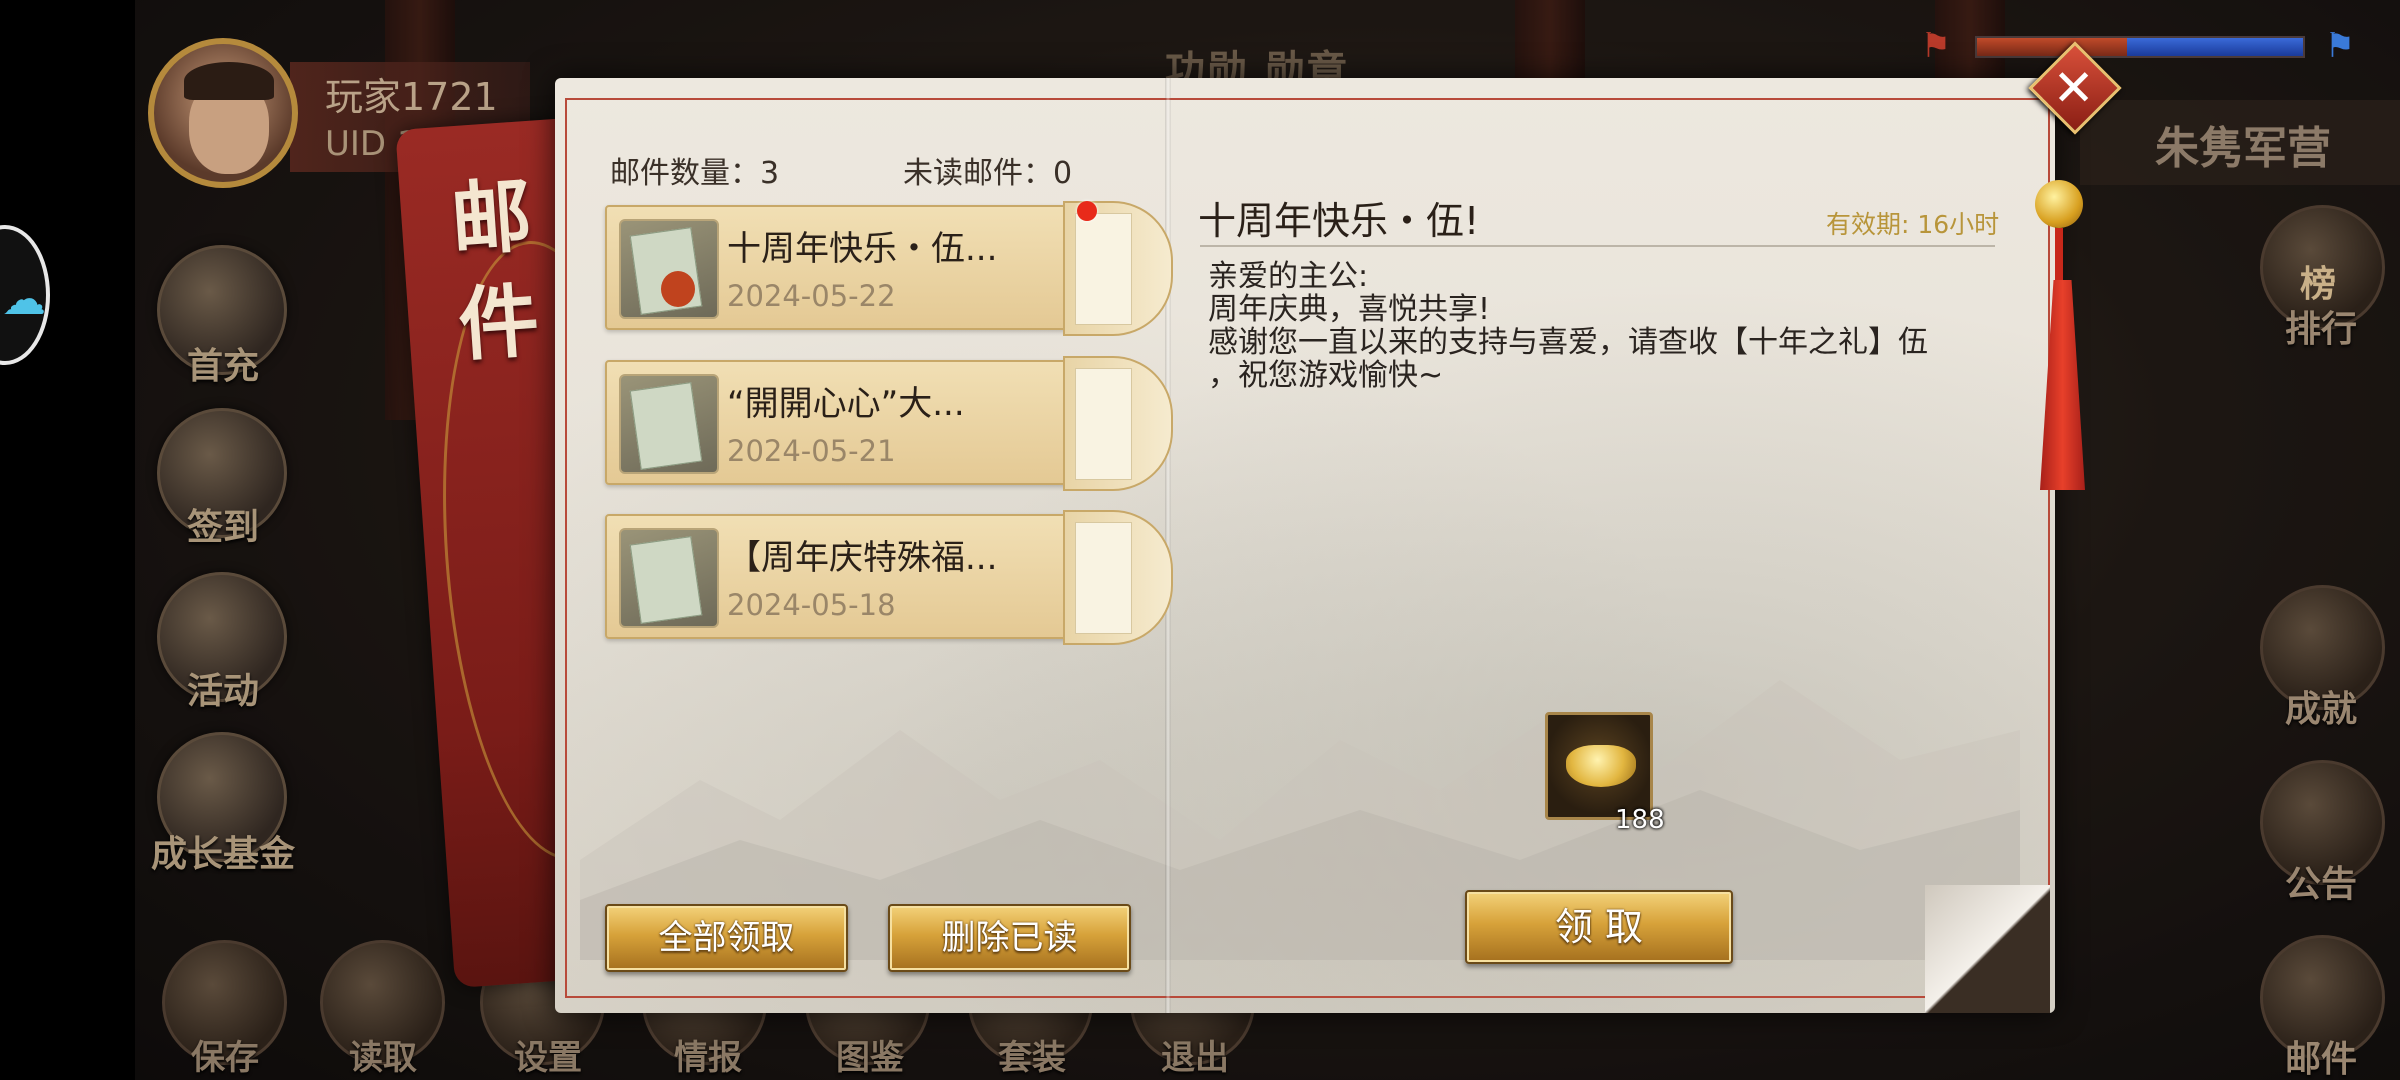 The image size is (2400, 1080). Describe the element at coordinates (1288, 276) in the screenshot. I see `mail-body-line: 亲爱的主公:` at that location.